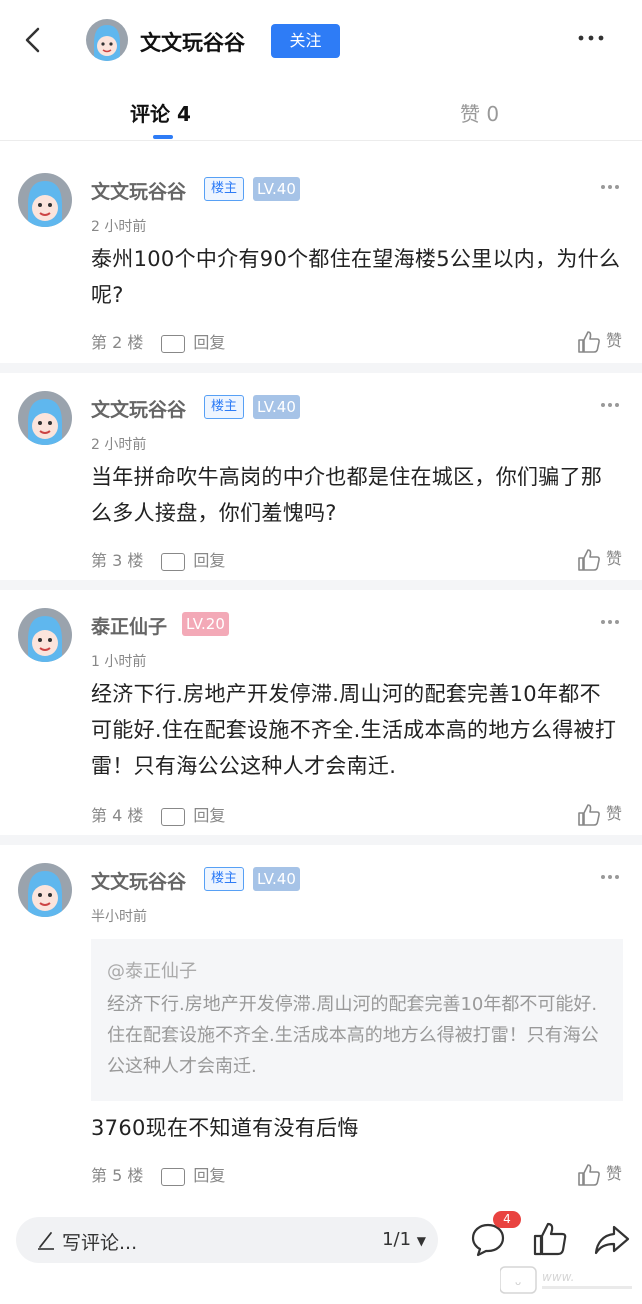 The height and width of the screenshot is (1304, 642). Describe the element at coordinates (507, 1219) in the screenshot. I see `comment-count-badge: 4` at that location.